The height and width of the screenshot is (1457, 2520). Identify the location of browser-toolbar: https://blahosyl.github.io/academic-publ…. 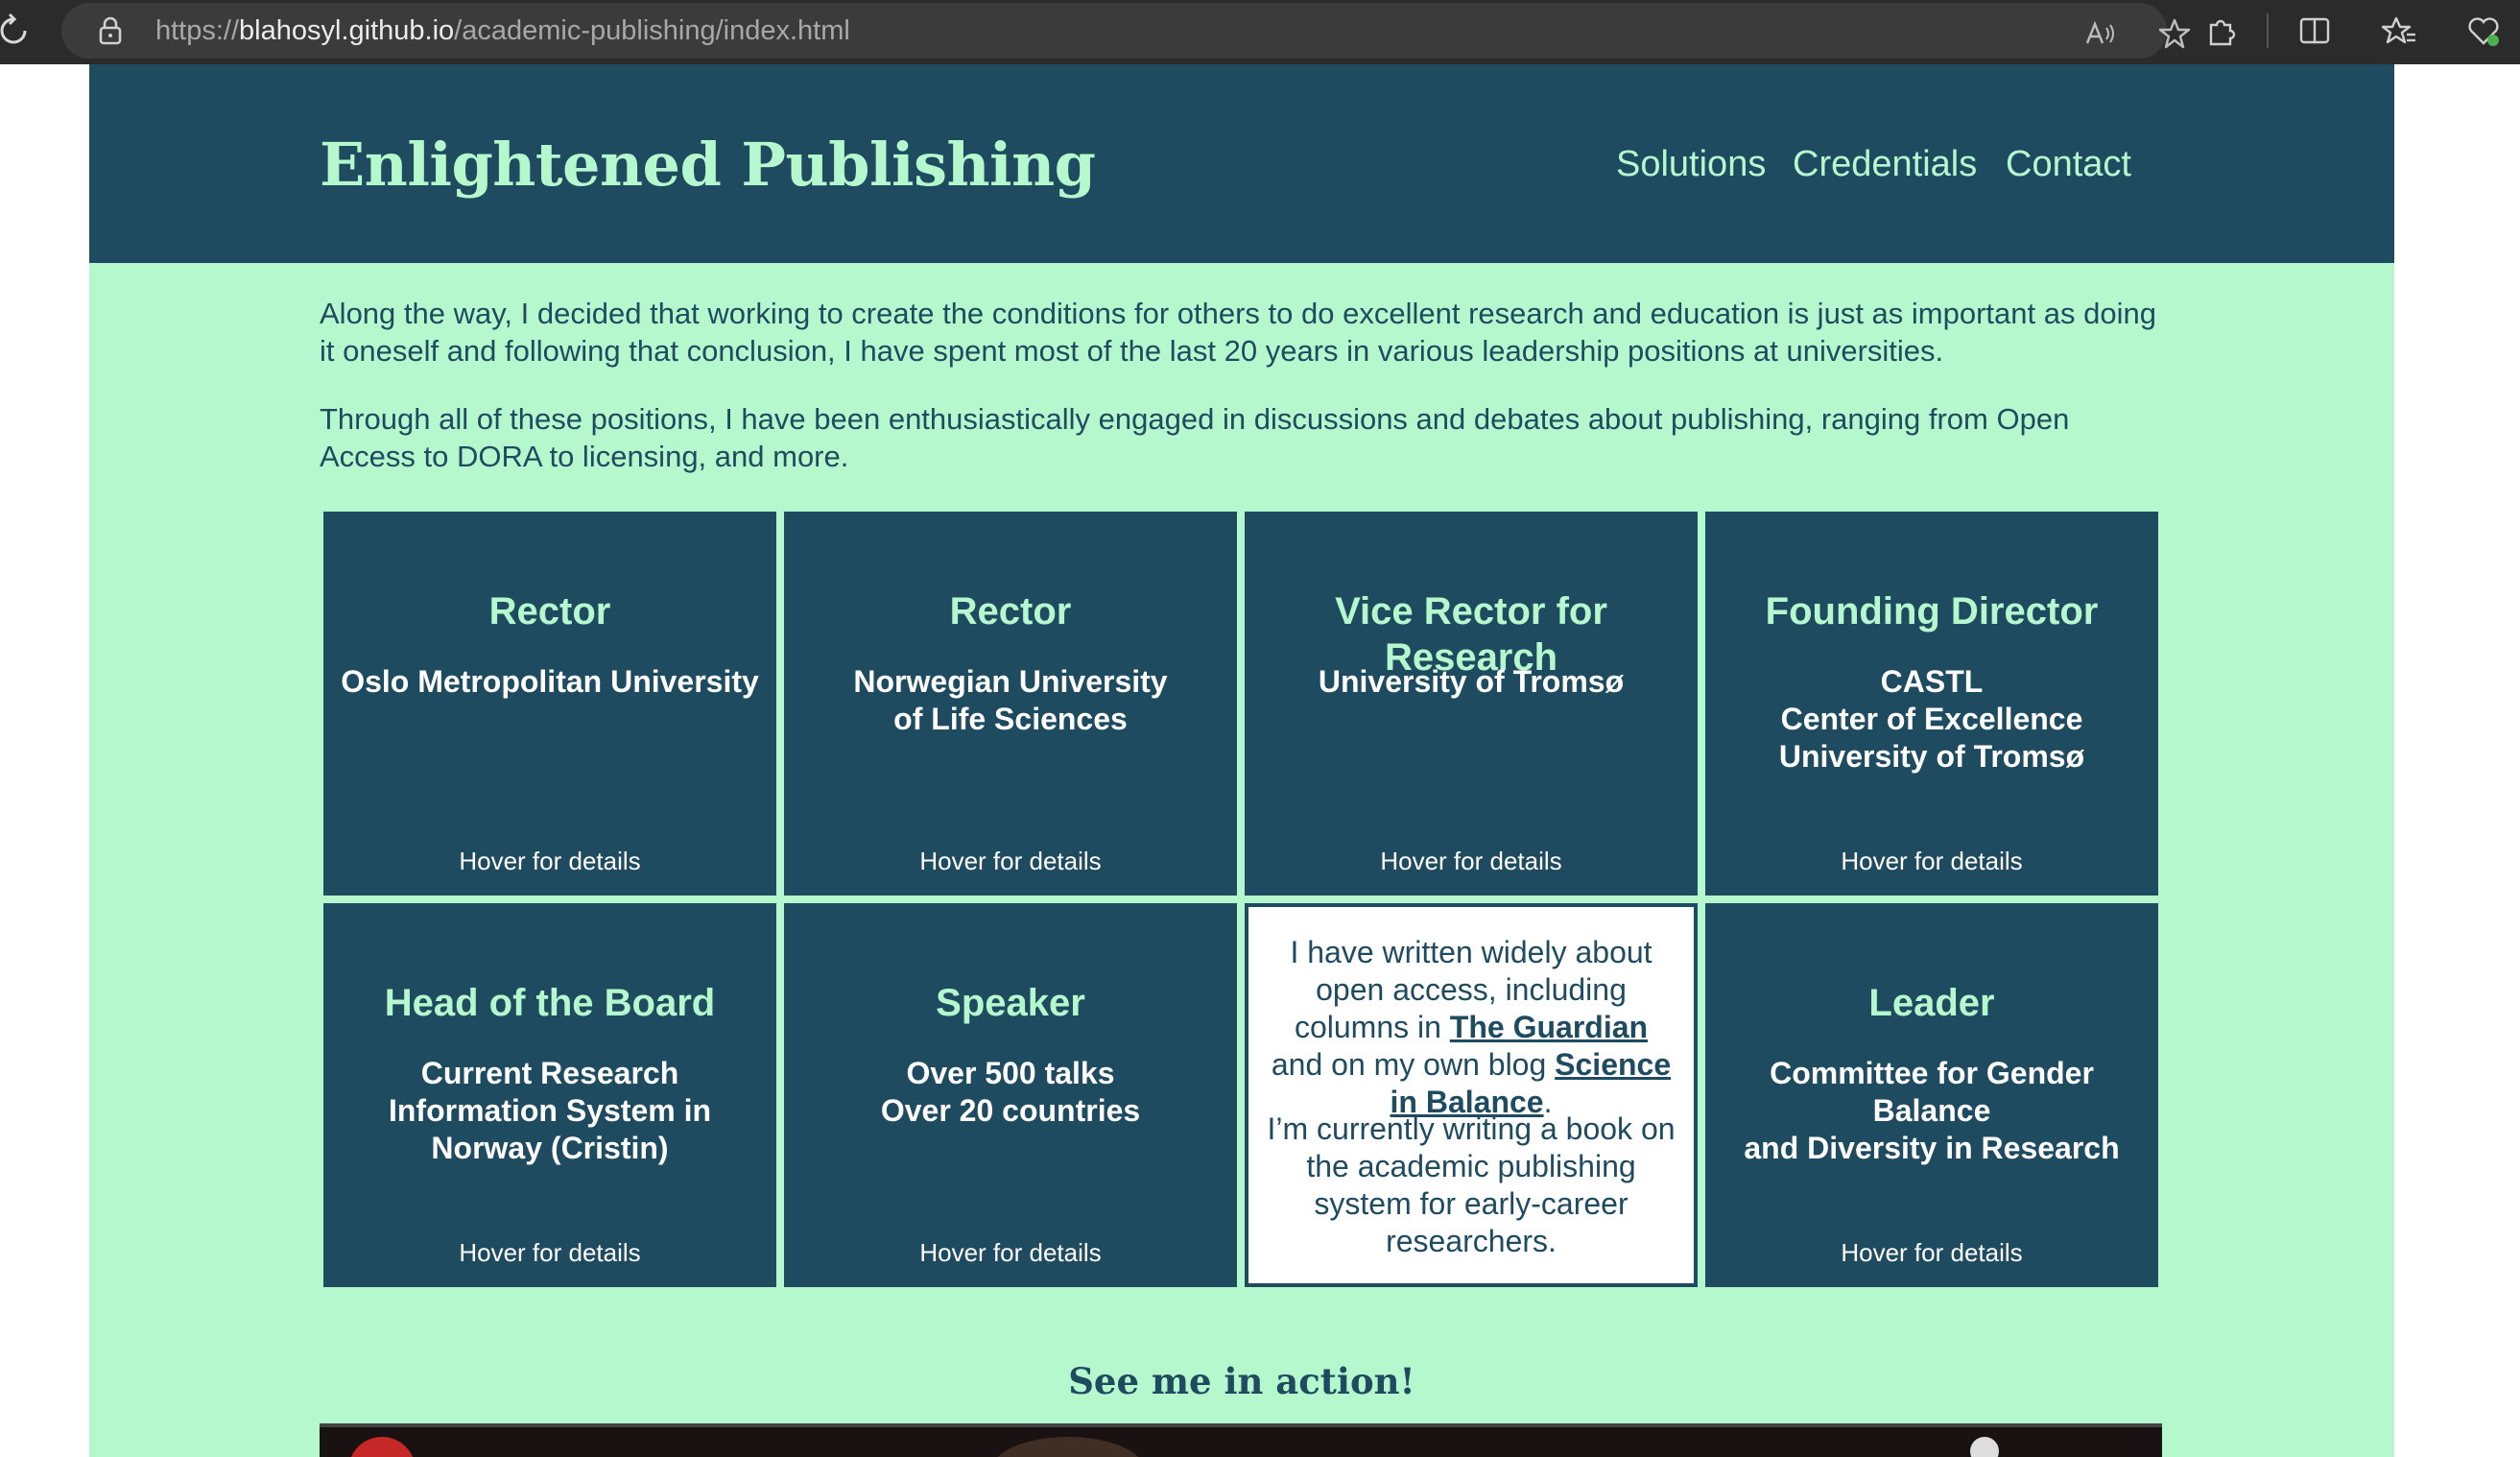
(1260, 32).